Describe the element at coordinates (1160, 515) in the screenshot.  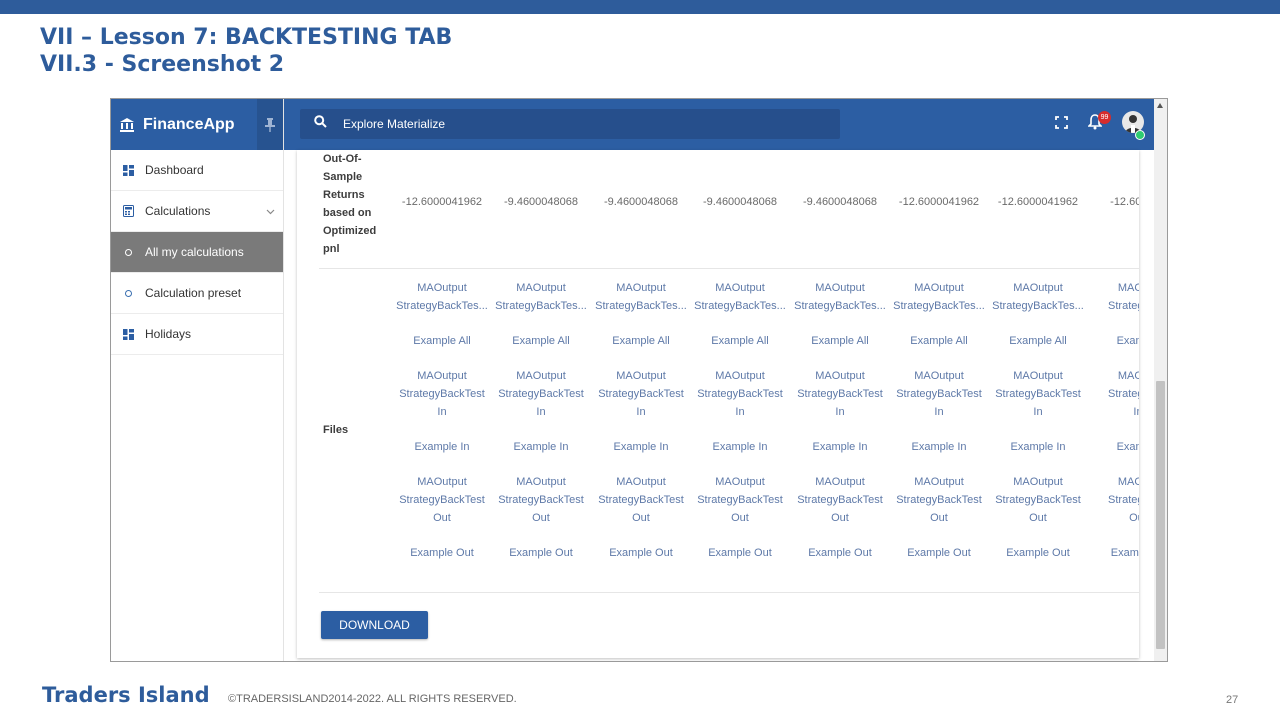
I see `scroll-thumb` at that location.